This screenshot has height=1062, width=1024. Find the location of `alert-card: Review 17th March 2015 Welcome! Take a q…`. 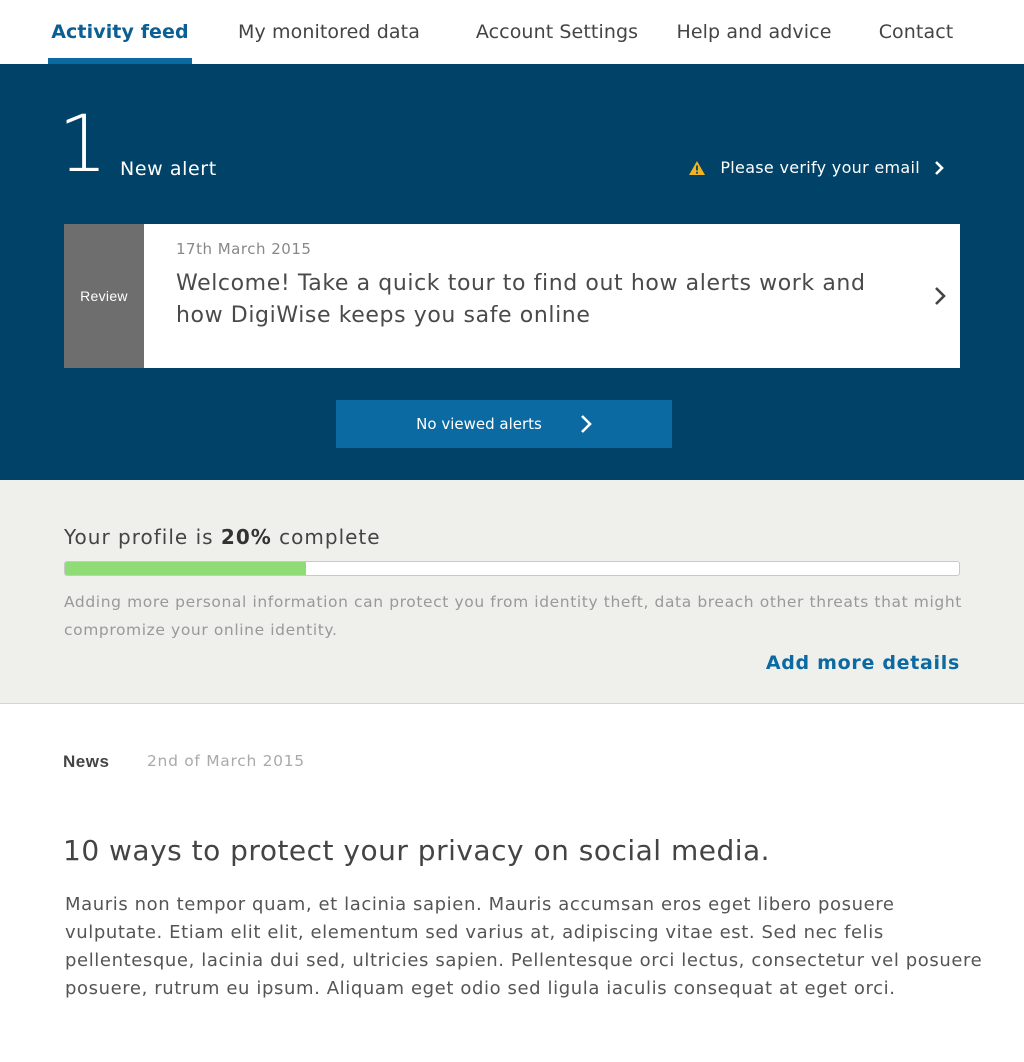

alert-card: Review 17th March 2015 Welcome! Take a q… is located at coordinates (512, 296).